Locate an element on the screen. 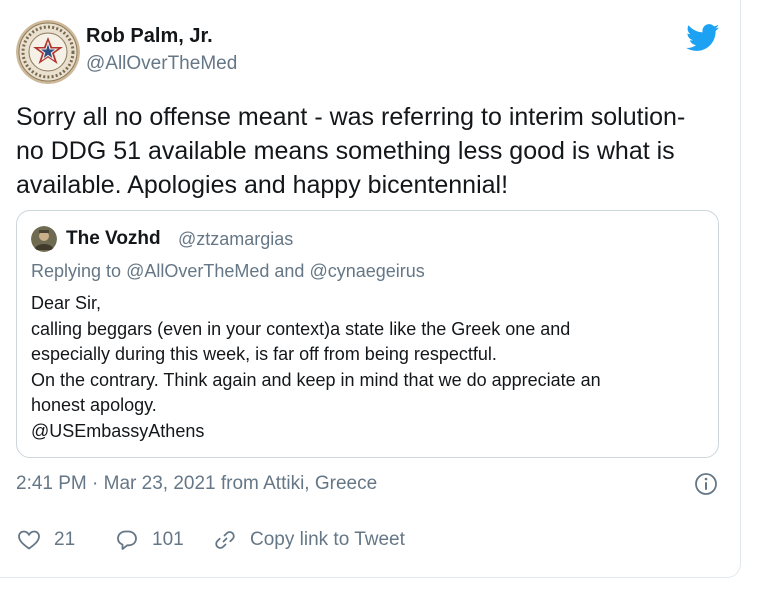 The image size is (760, 593). replying-to-and: and is located at coordinates (289, 271).